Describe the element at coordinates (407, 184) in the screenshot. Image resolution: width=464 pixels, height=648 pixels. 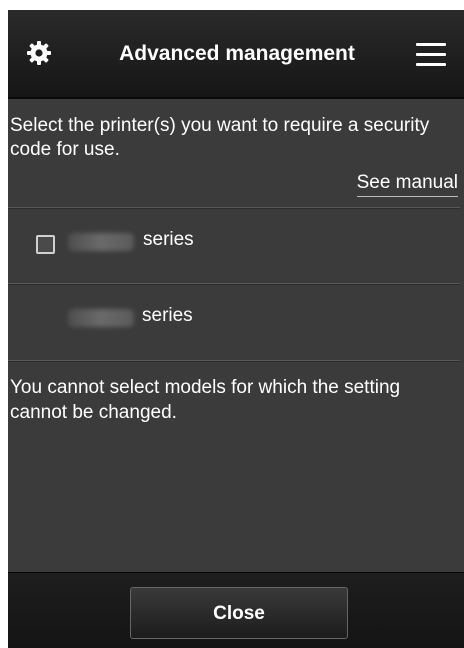
I see `see-manual-link: See manual` at that location.